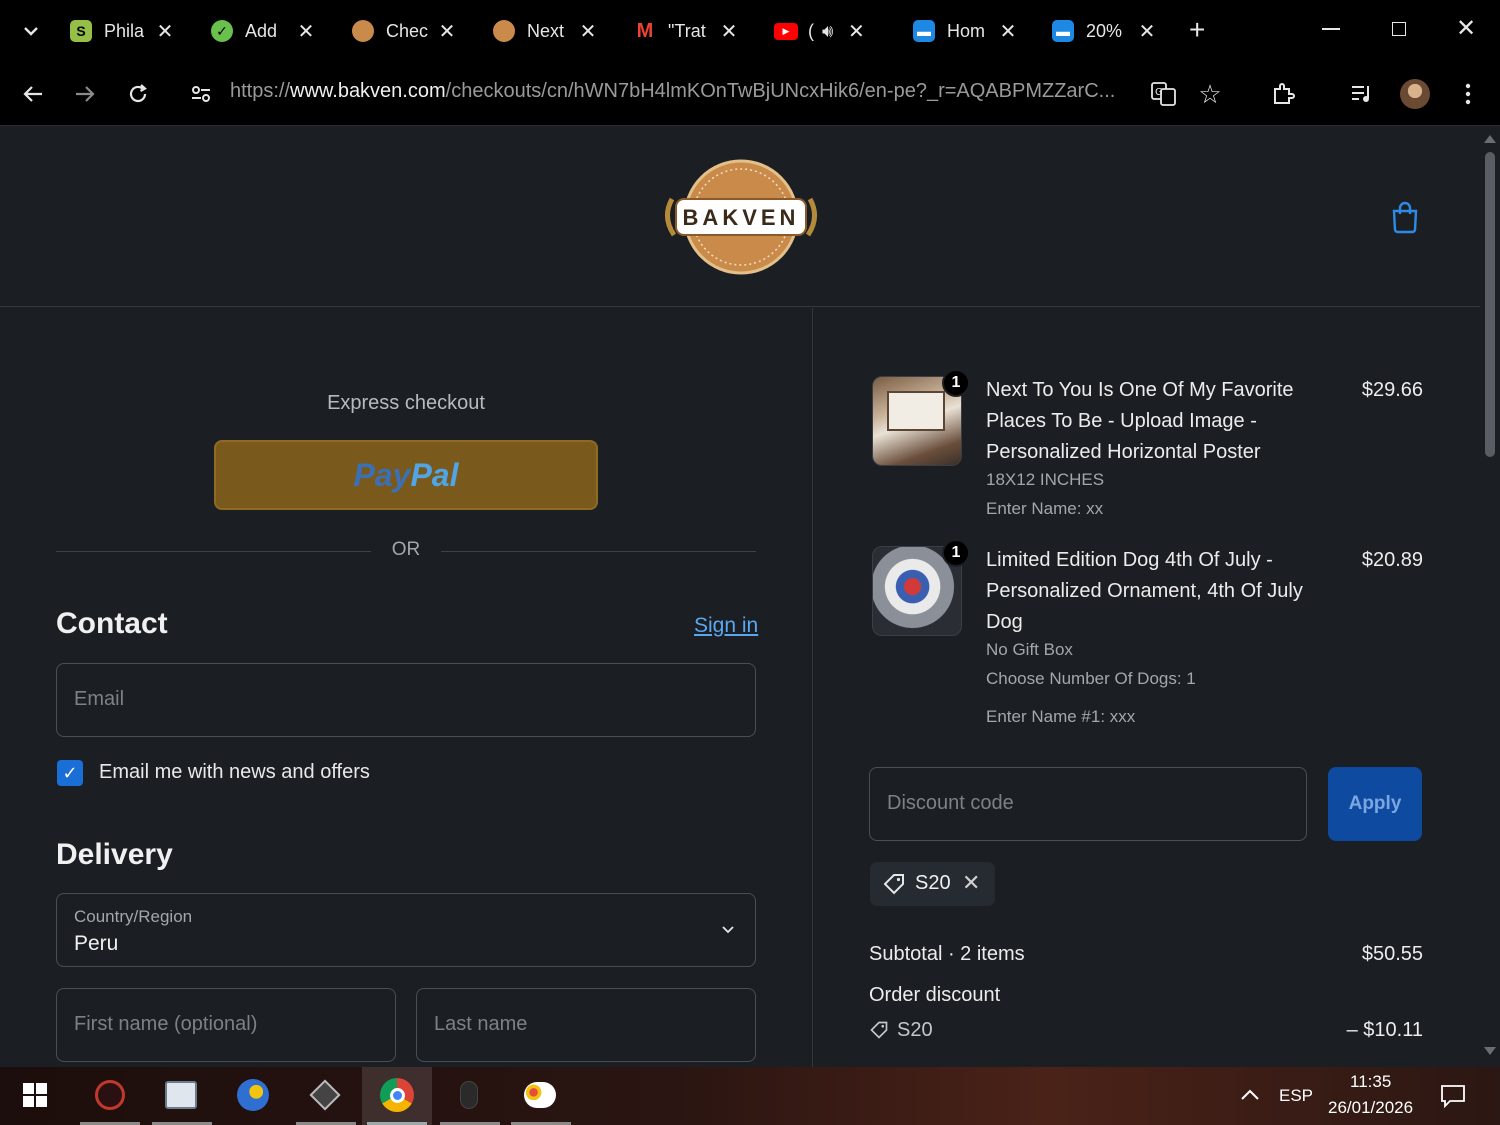 The height and width of the screenshot is (1125, 1500). I want to click on minimize-icon, so click(1331, 29).